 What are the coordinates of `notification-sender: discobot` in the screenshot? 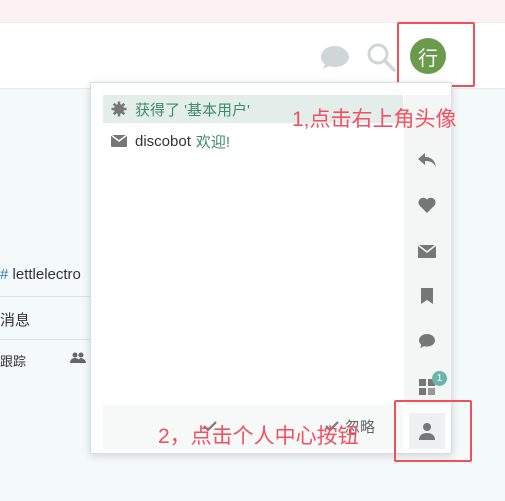 It's located at (163, 141).